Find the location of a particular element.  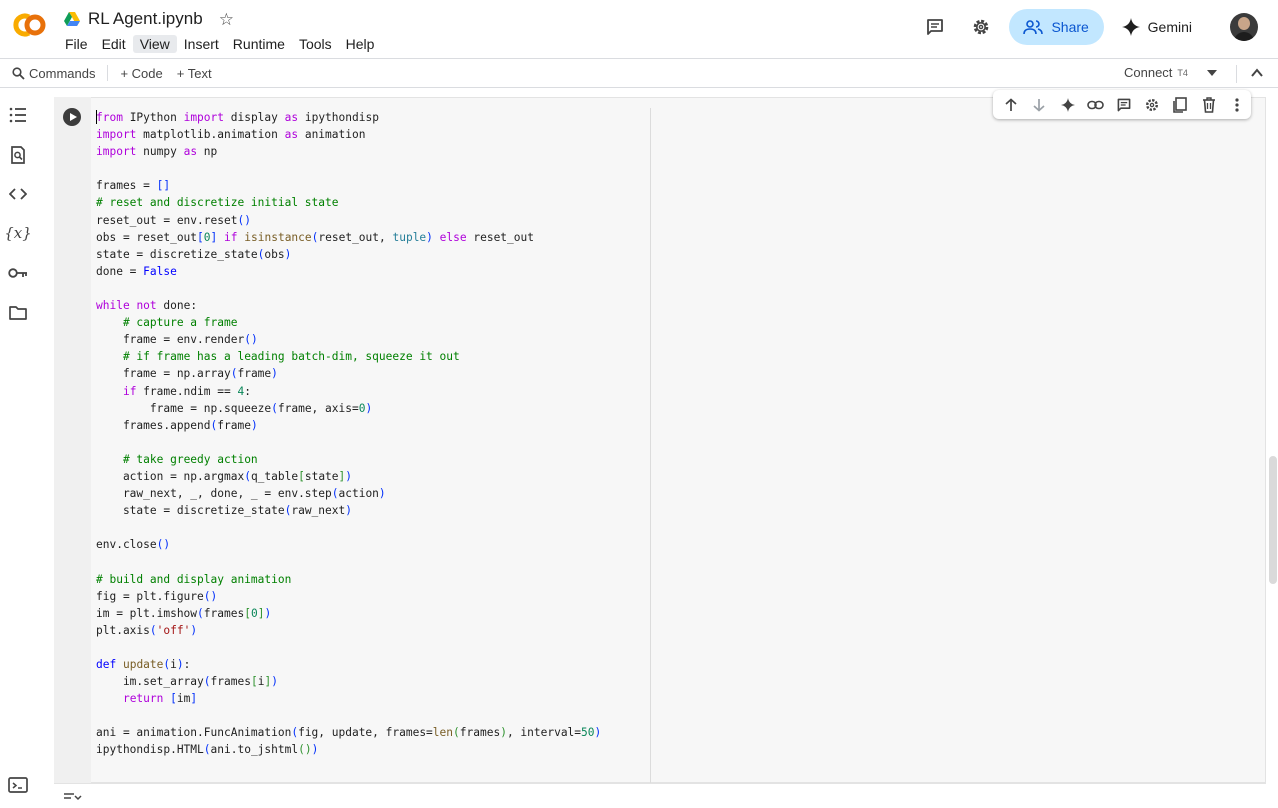

commands-button: Commands is located at coordinates (53, 73).